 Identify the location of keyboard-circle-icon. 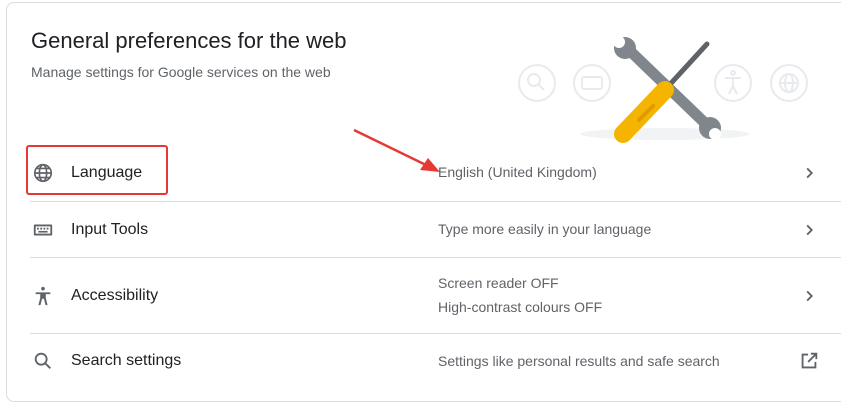
(592, 83).